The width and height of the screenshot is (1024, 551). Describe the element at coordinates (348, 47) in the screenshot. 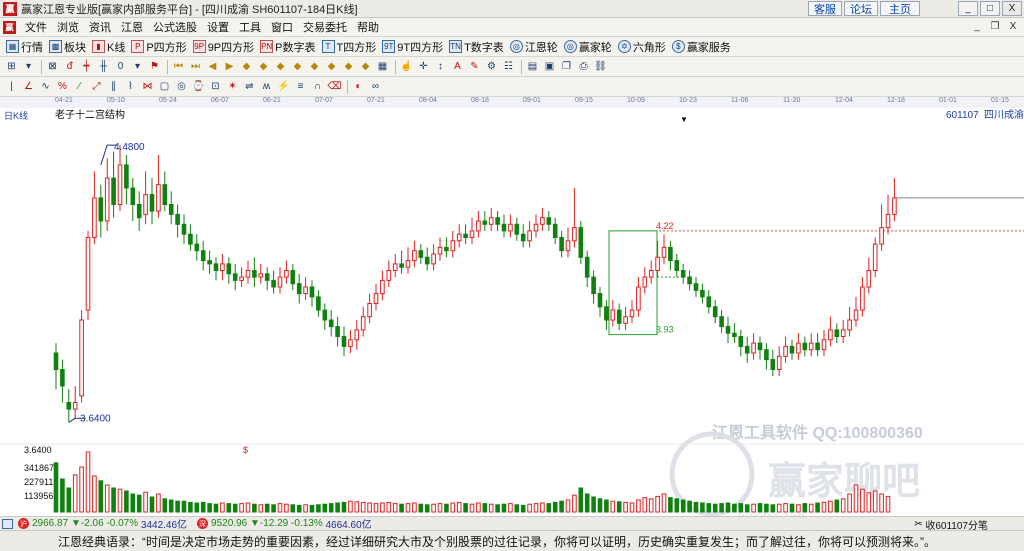

I see `toolbar-t-square-button: T T四方形` at that location.